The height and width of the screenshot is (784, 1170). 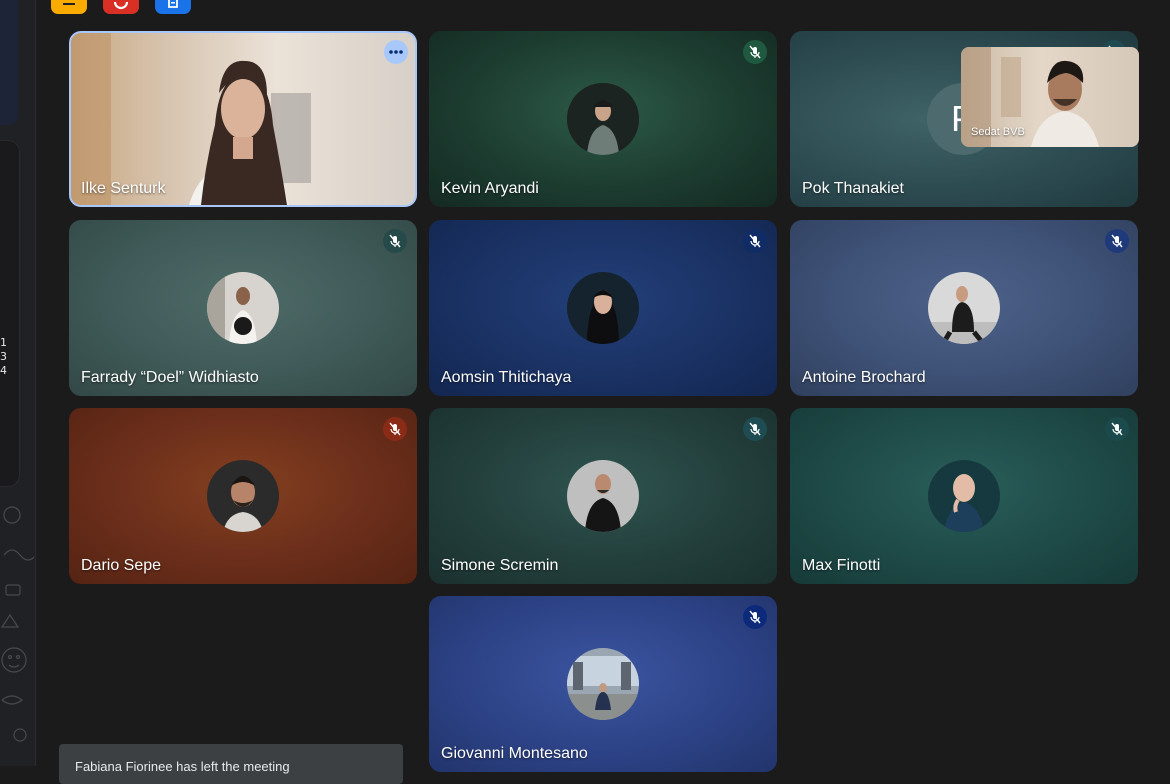 I want to click on notification-toast: Fabiana Fiorinee has left the meeting, so click(x=231, y=764).